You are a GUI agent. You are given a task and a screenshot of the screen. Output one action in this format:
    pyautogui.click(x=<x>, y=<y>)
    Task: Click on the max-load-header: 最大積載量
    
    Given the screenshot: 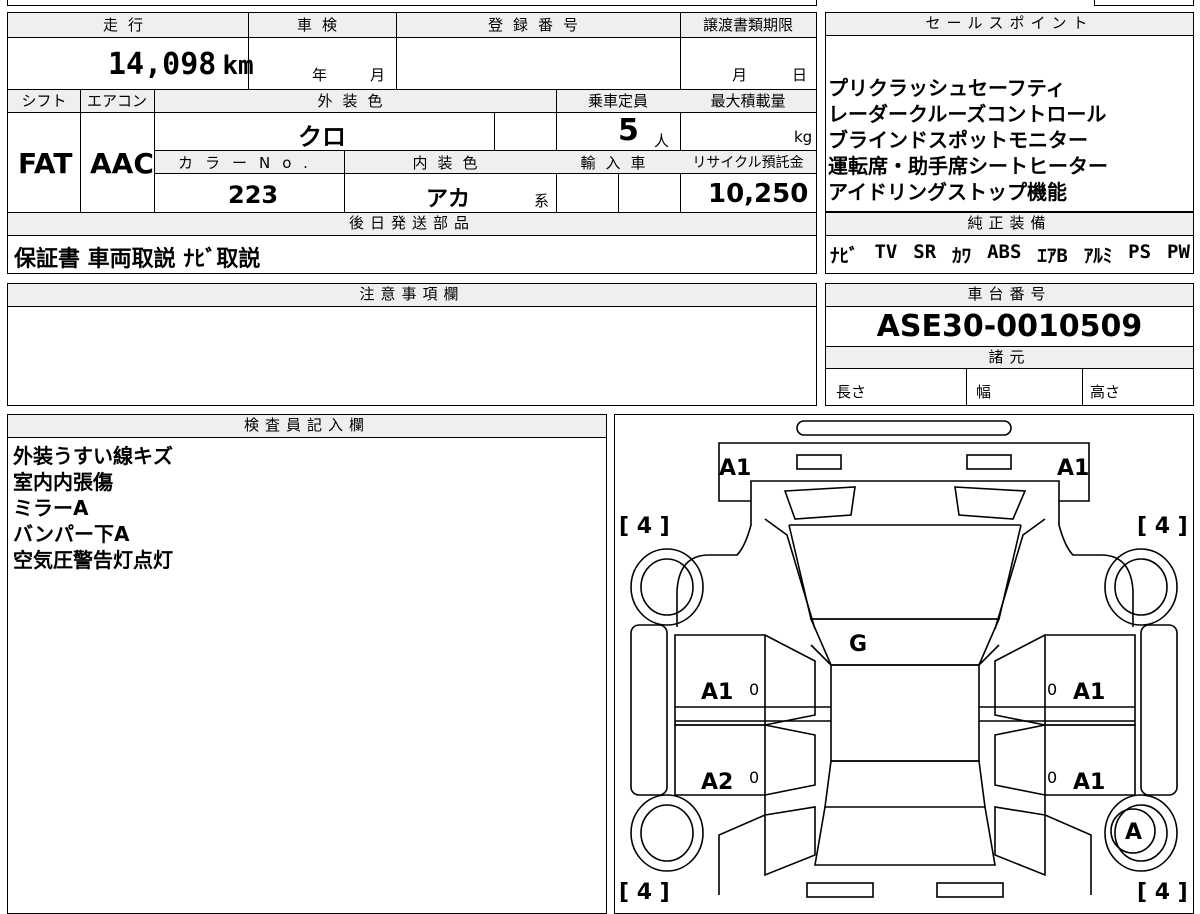 What is the action you would take?
    pyautogui.click(x=748, y=101)
    